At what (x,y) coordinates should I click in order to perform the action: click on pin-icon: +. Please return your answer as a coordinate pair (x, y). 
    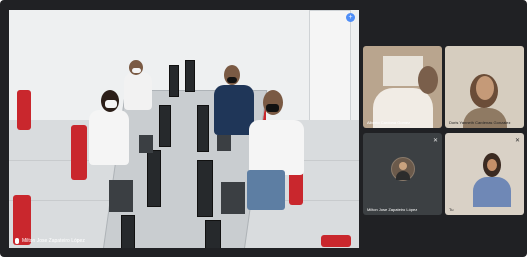
    Looking at the image, I should click on (350, 17).